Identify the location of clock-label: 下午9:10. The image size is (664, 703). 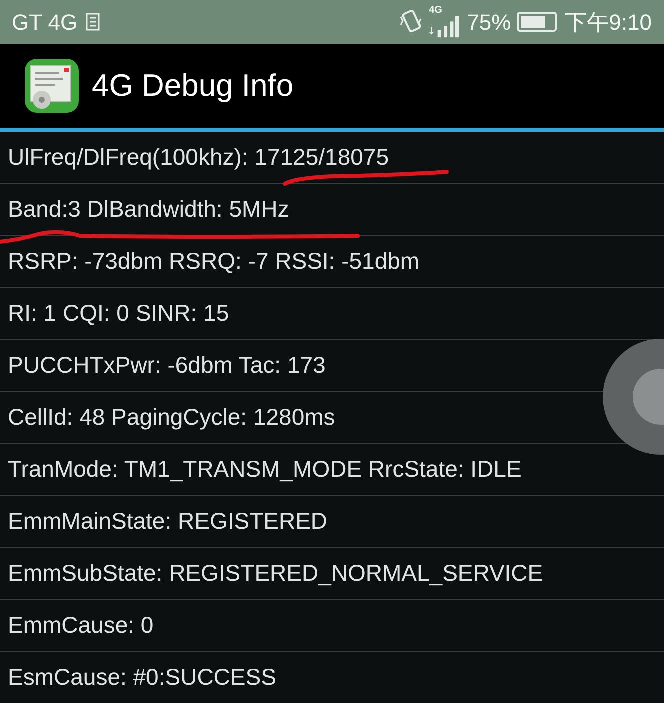
(608, 22).